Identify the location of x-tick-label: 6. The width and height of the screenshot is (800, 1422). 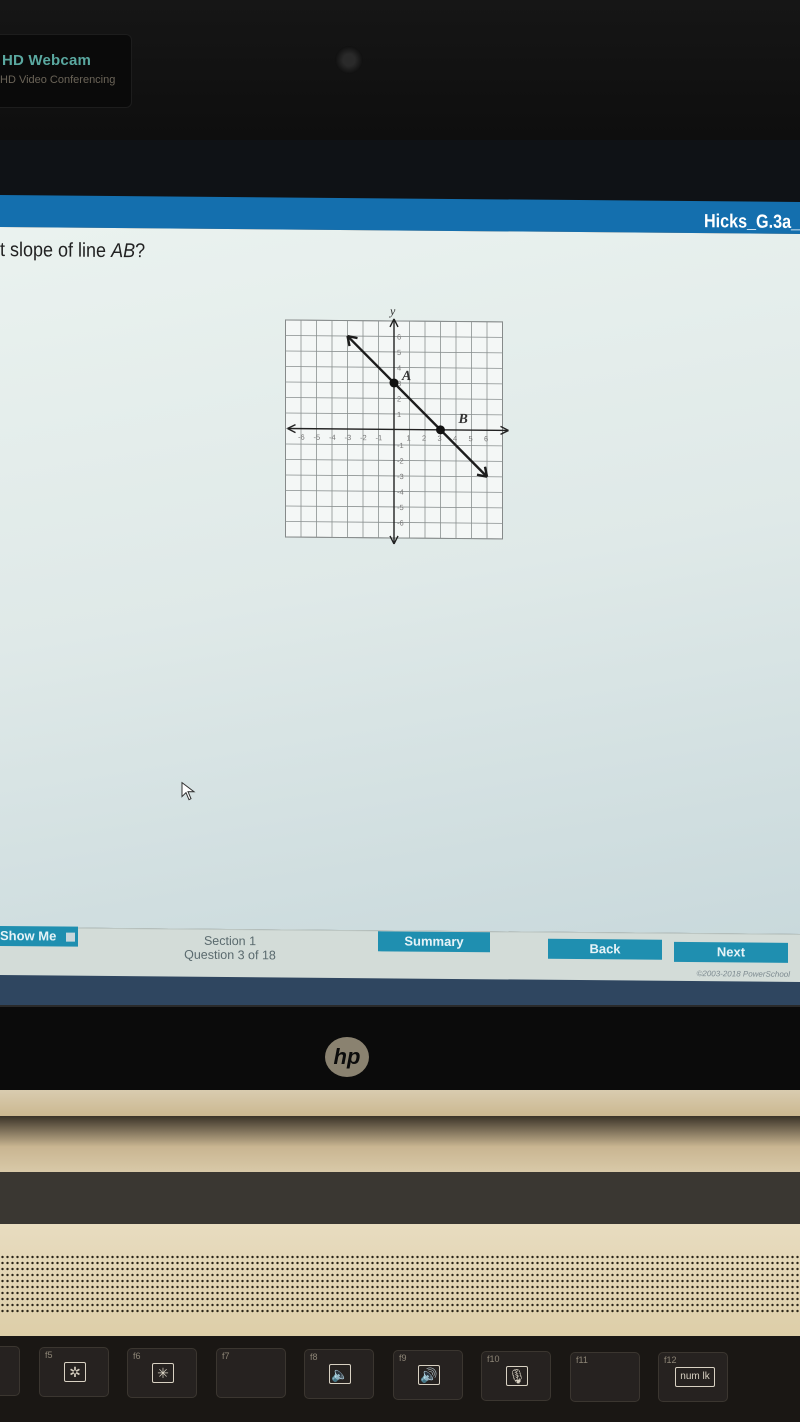
(486, 438).